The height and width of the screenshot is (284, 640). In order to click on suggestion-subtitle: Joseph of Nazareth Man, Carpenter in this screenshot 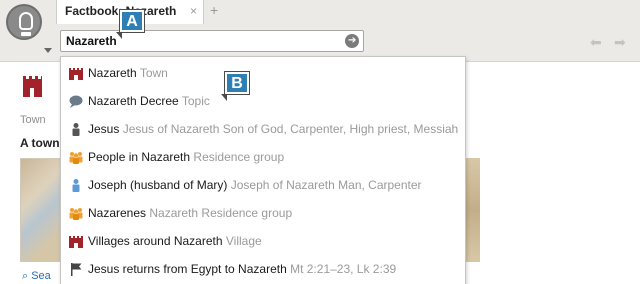, I will do `click(326, 185)`.